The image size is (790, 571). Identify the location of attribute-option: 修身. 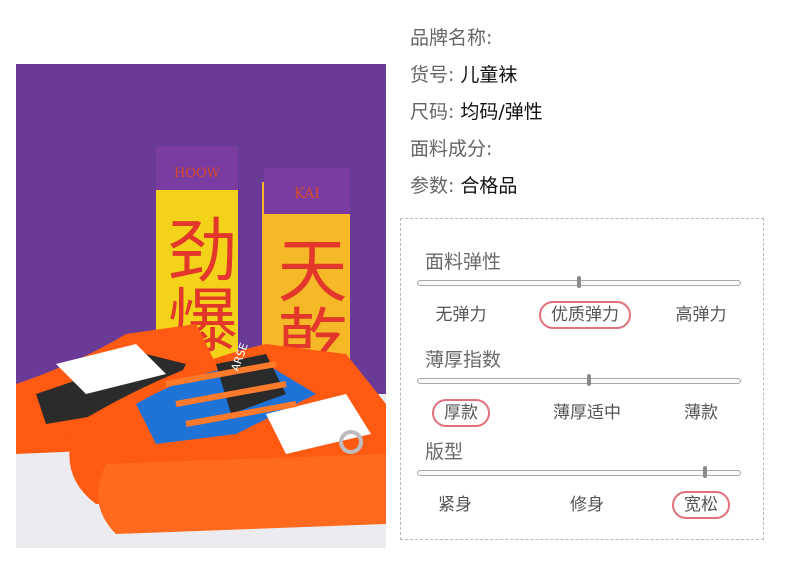
(587, 505).